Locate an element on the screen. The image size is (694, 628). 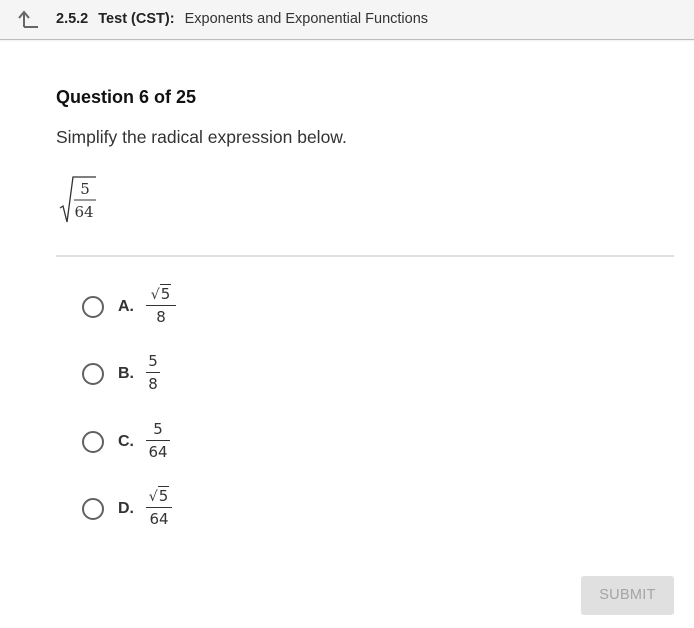
option-d: D. √5 64 is located at coordinates (182, 508).